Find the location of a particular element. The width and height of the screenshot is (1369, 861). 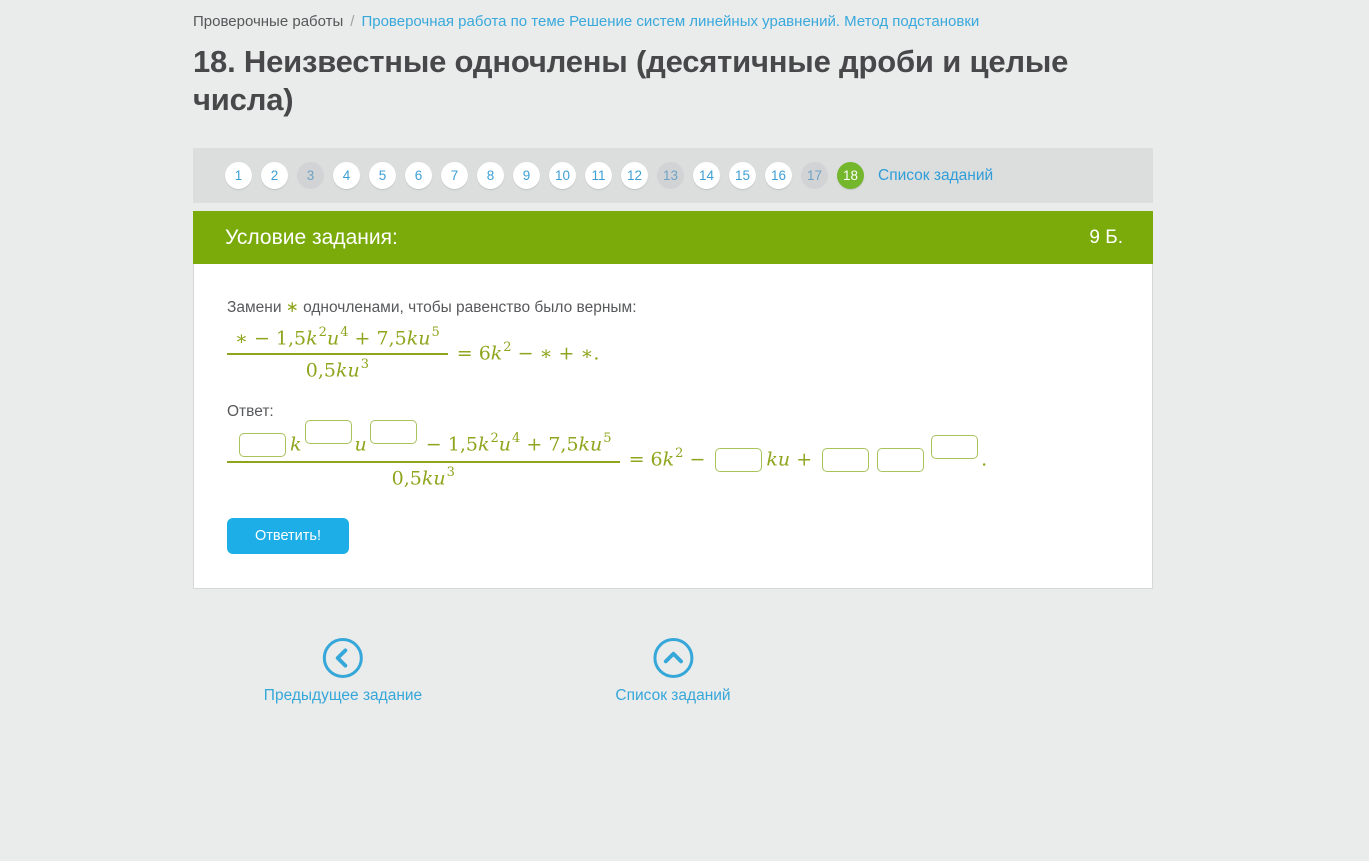

answer-fraction-numerator: ku − 1,5k2u4 + 7,5ku5 is located at coordinates (423, 441).